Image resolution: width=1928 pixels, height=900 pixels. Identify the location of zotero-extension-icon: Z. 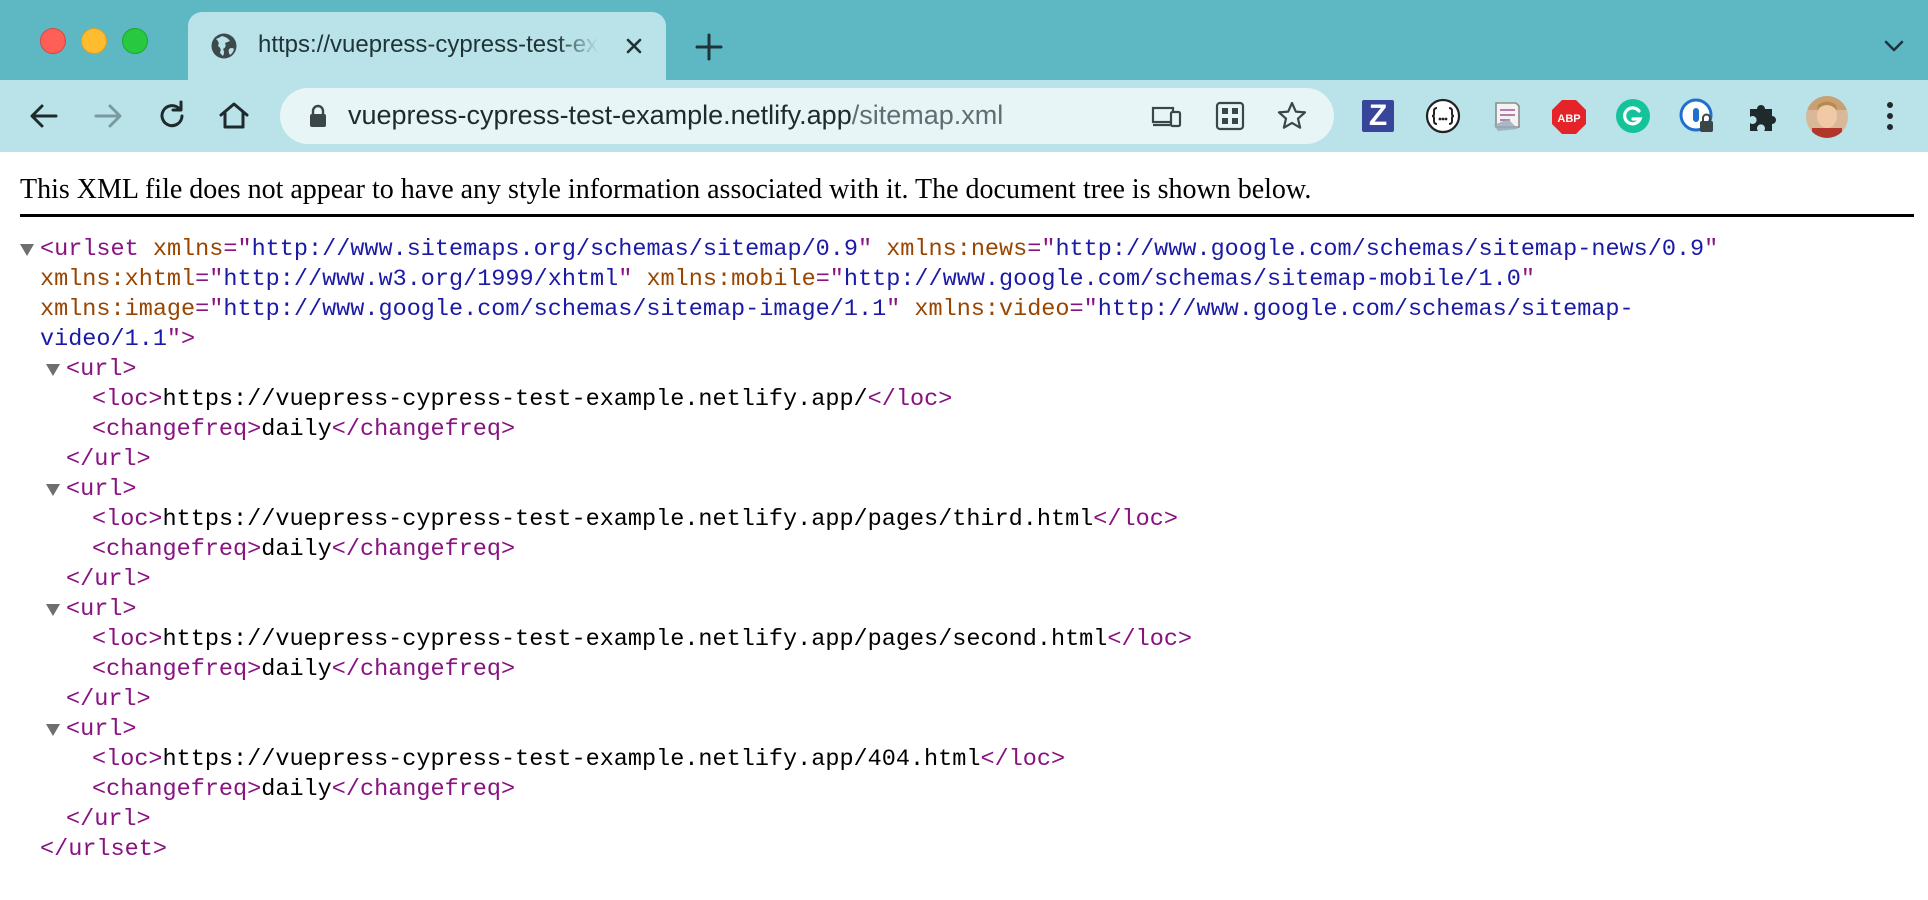
(1378, 115).